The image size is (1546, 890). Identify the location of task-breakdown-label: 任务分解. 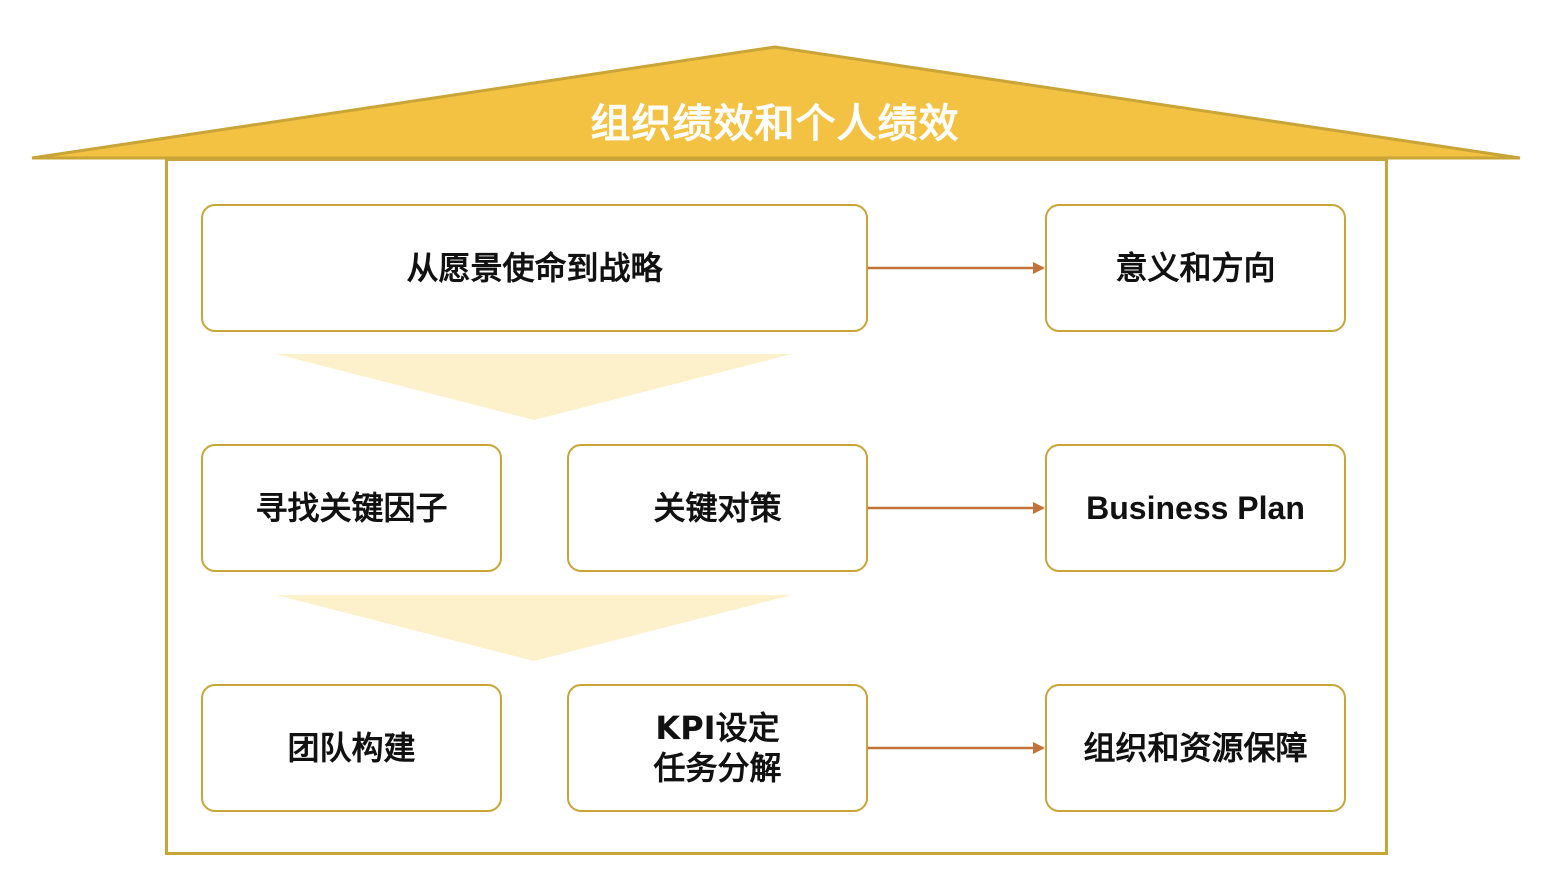
(717, 768).